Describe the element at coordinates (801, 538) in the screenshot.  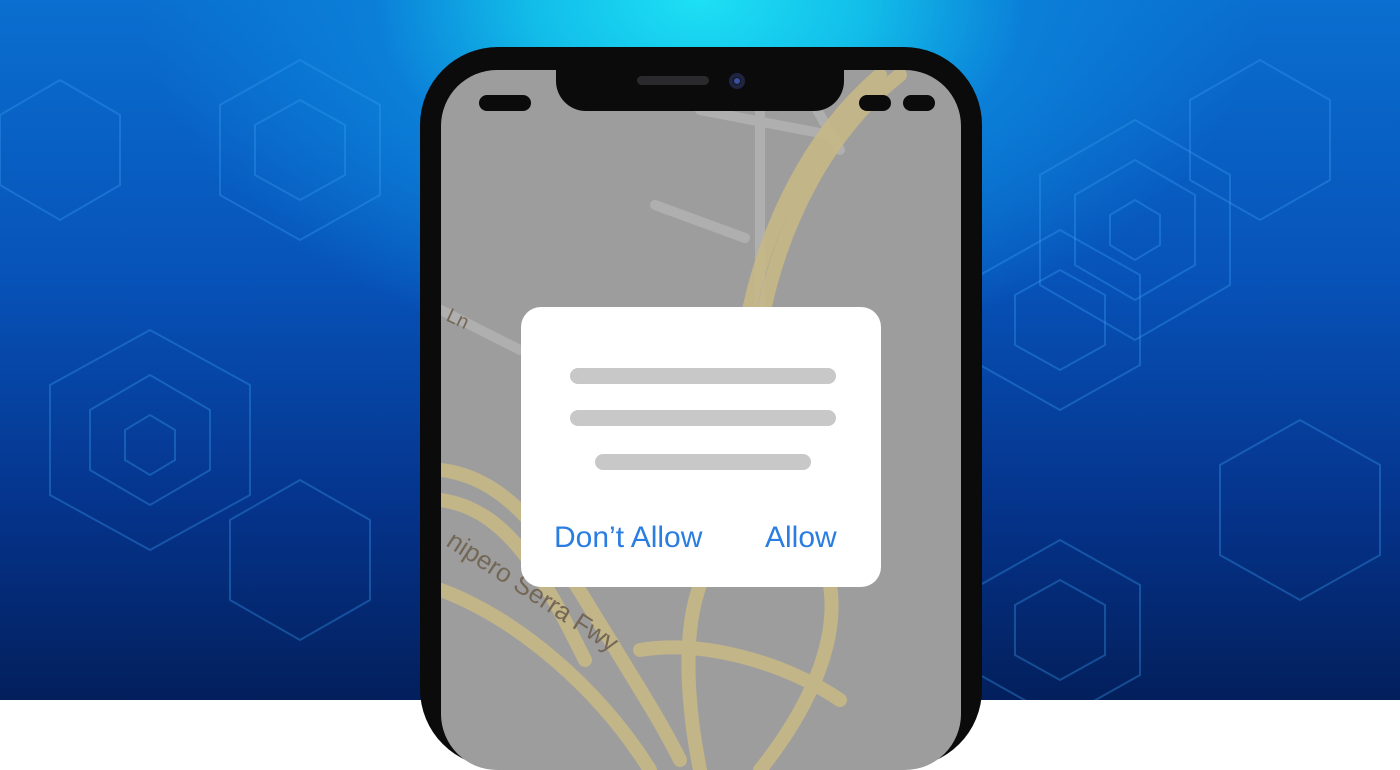
I see `allow-button: Allow` at that location.